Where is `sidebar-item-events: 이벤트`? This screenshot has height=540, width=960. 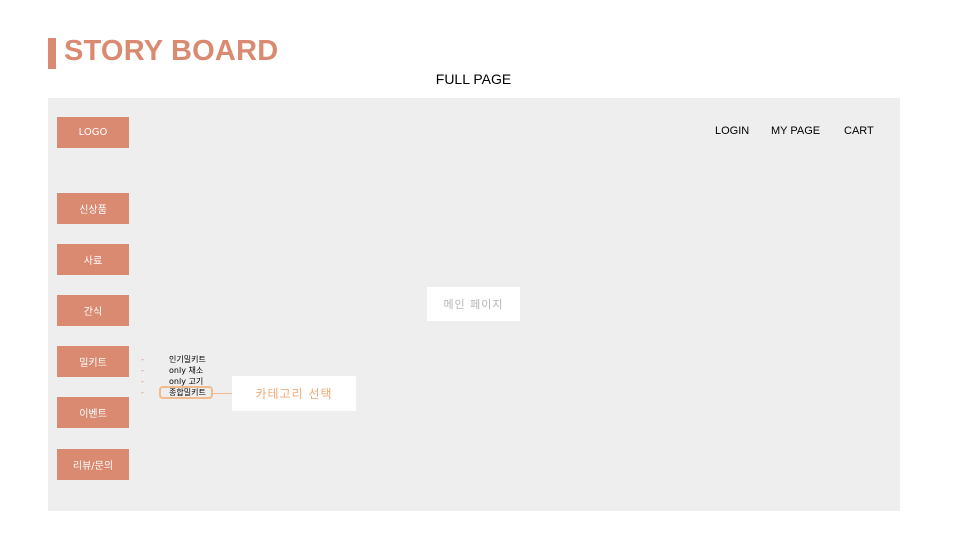 sidebar-item-events: 이벤트 is located at coordinates (93, 412).